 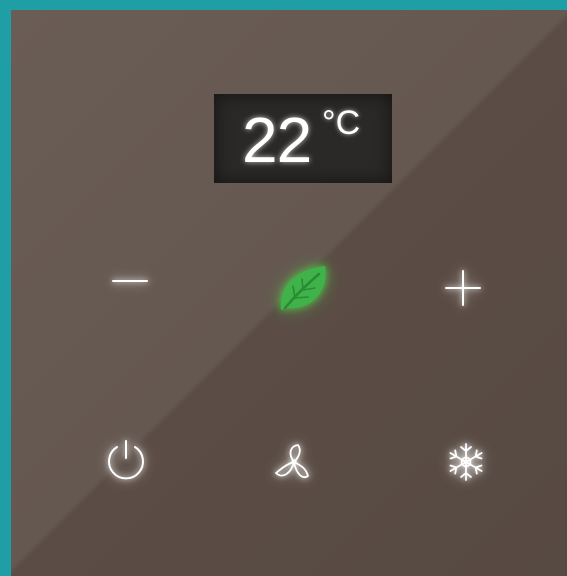 I want to click on increase-temperature-button, so click(x=463, y=288).